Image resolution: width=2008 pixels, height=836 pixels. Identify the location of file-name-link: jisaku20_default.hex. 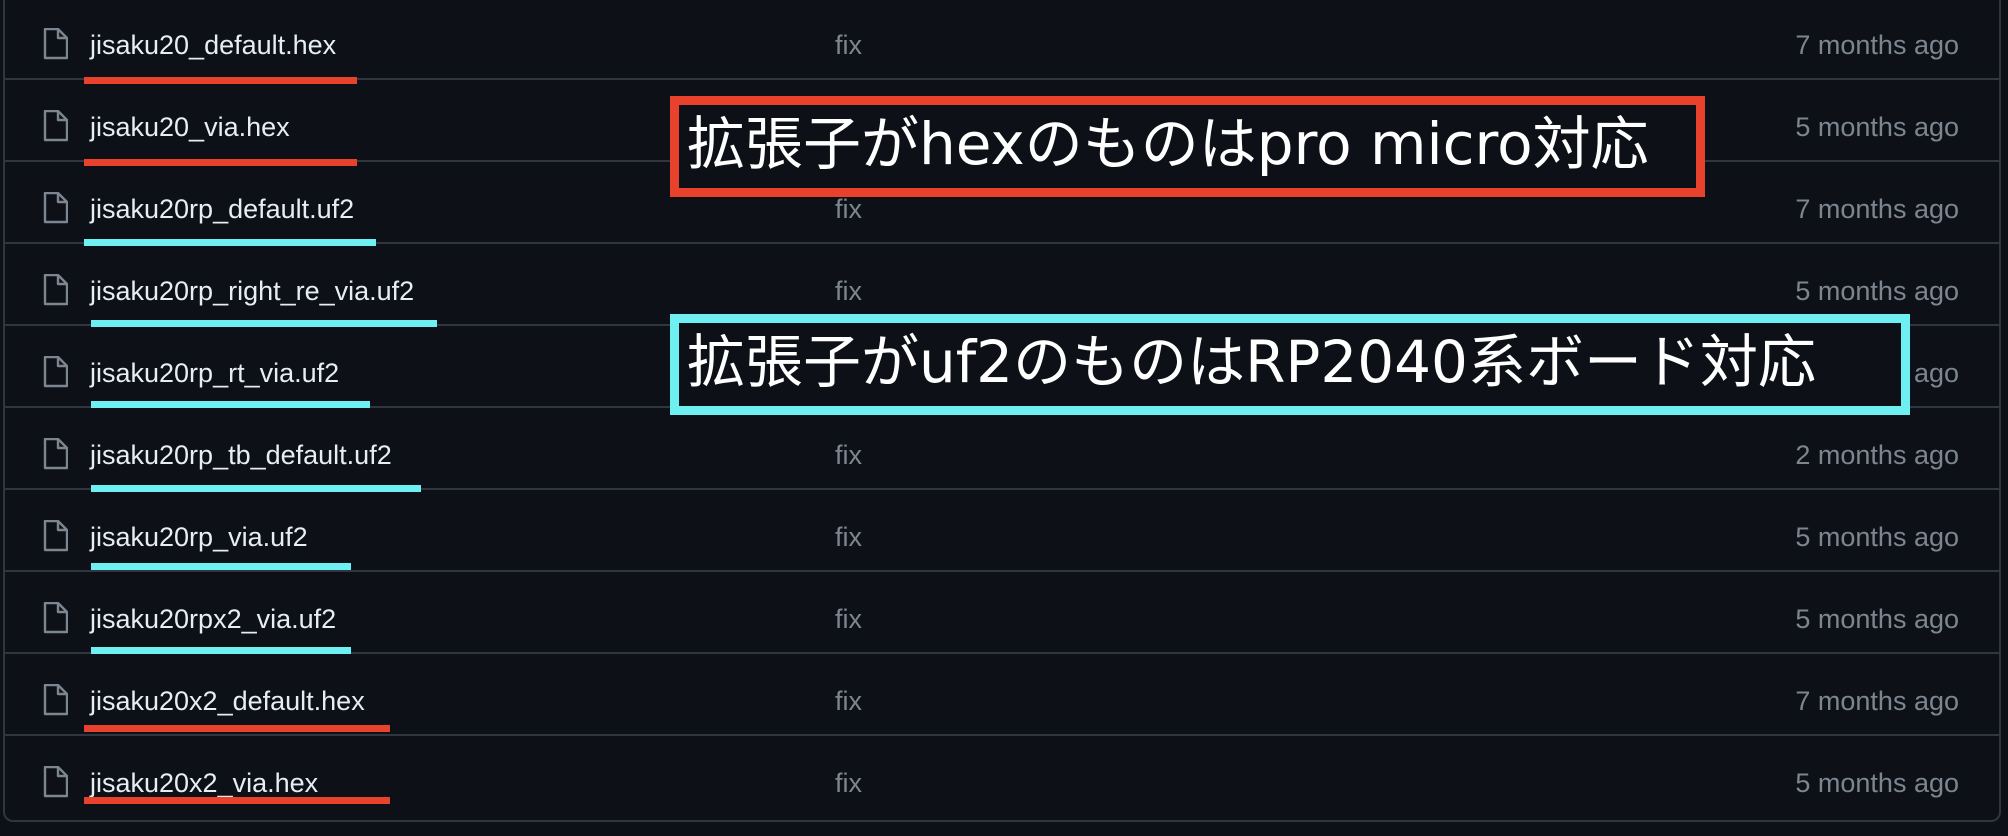
(213, 45).